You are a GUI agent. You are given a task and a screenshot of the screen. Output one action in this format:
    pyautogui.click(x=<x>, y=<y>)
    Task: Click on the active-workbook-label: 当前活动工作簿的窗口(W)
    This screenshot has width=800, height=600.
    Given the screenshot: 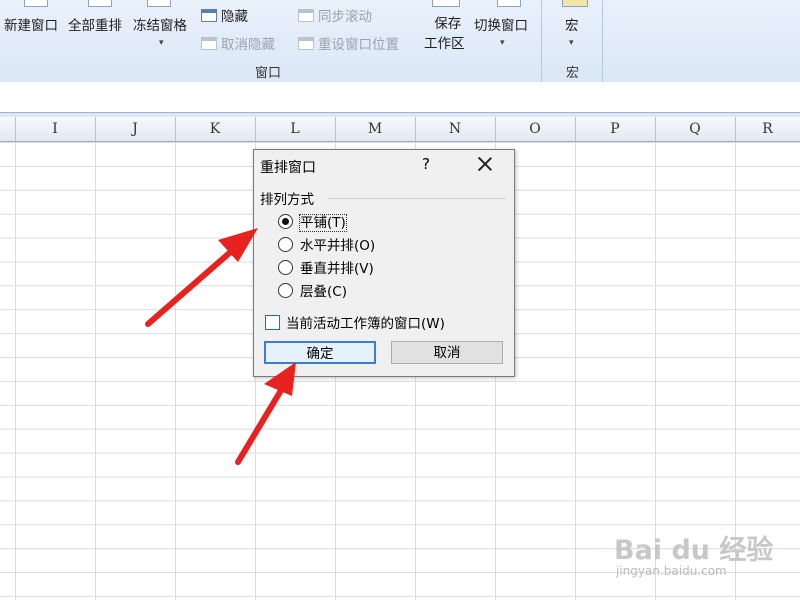 What is the action you would take?
    pyautogui.click(x=365, y=324)
    